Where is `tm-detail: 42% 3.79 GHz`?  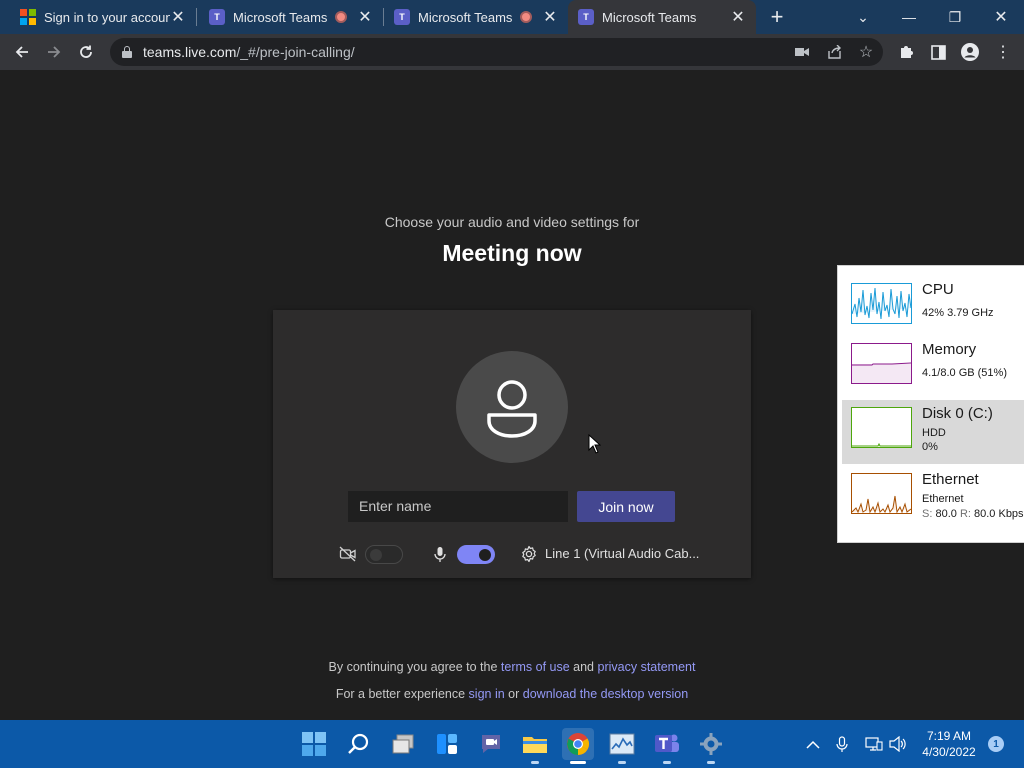 tm-detail: 42% 3.79 GHz is located at coordinates (958, 313).